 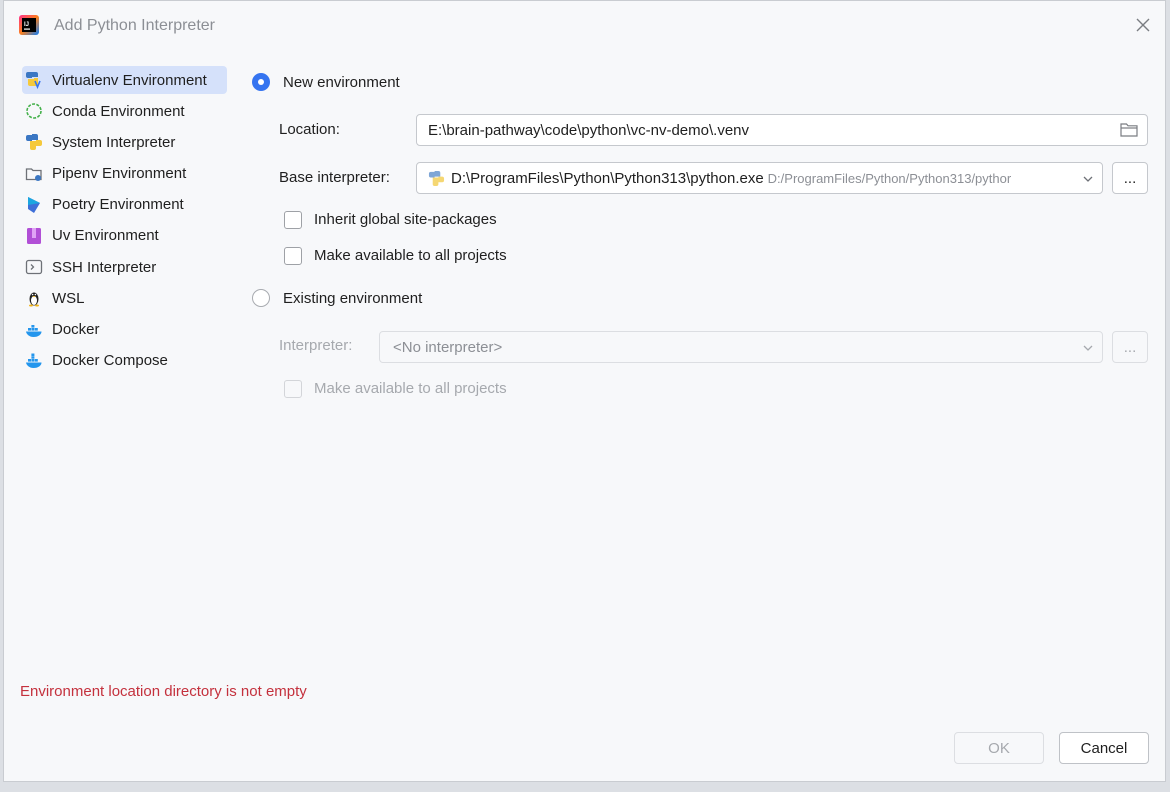 What do you see at coordinates (114, 142) in the screenshot?
I see `sidebar-item-label: System Interpreter` at bounding box center [114, 142].